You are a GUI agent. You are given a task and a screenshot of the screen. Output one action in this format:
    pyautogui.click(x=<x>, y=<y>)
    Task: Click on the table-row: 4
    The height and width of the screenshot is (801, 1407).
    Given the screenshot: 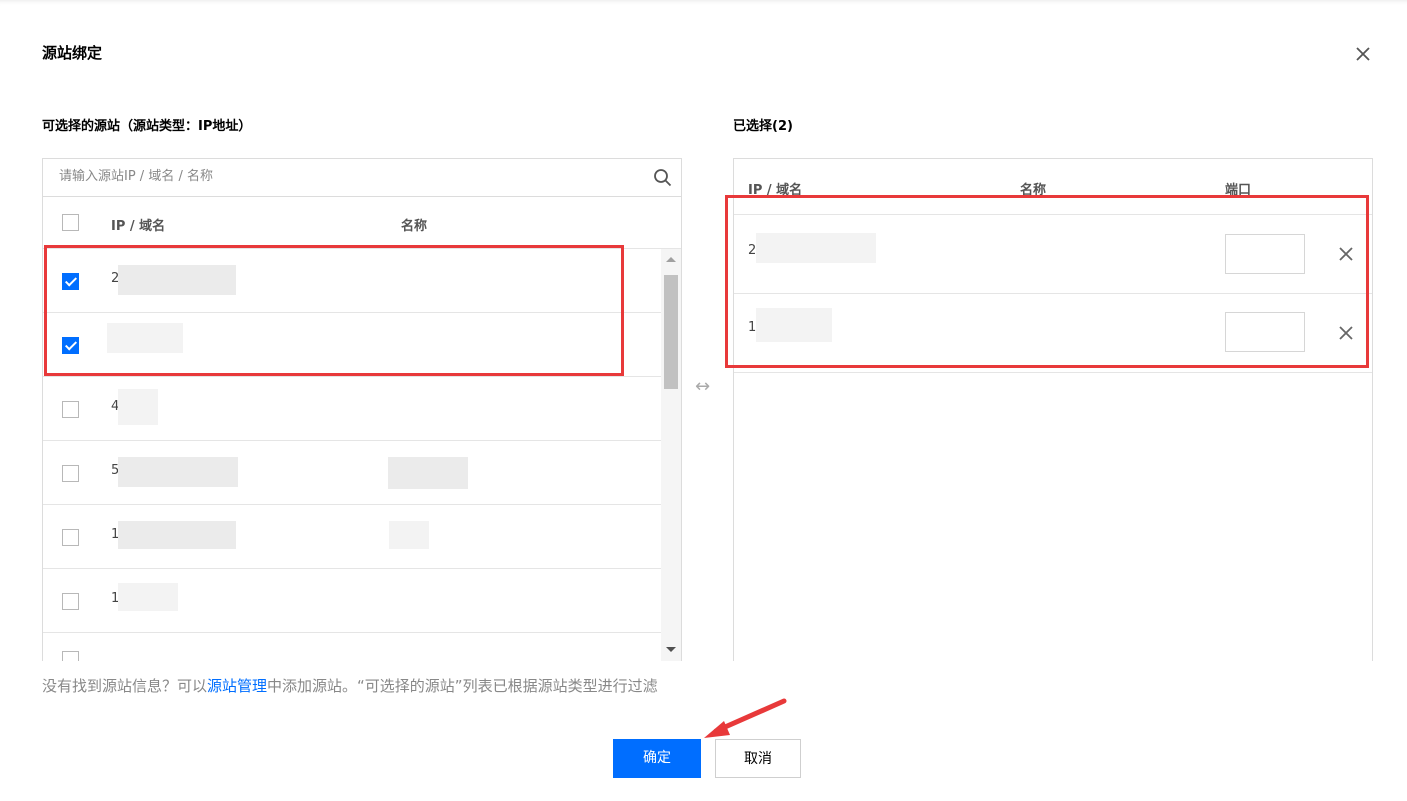 What is the action you would take?
    pyautogui.click(x=352, y=409)
    